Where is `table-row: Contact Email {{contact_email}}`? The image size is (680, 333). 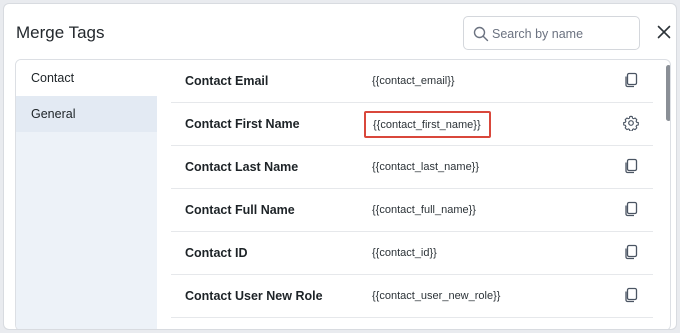
table-row: Contact Email {{contact_email}} is located at coordinates (412, 81).